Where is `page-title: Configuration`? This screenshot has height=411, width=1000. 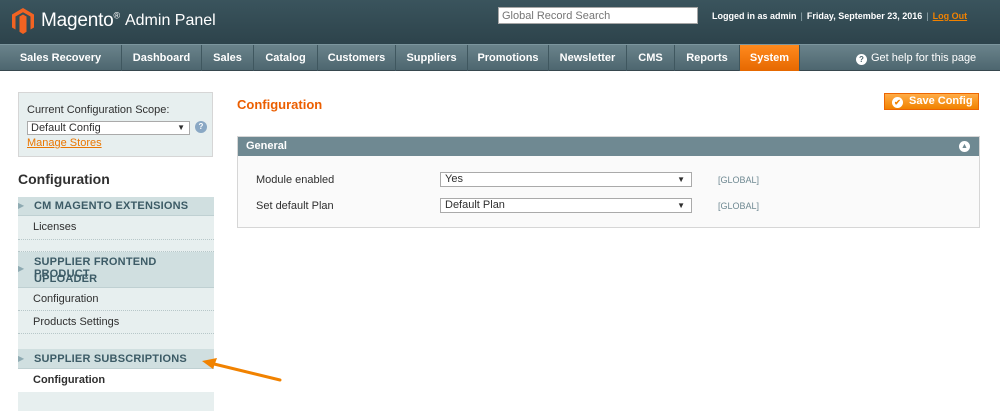 page-title: Configuration is located at coordinates (280, 104).